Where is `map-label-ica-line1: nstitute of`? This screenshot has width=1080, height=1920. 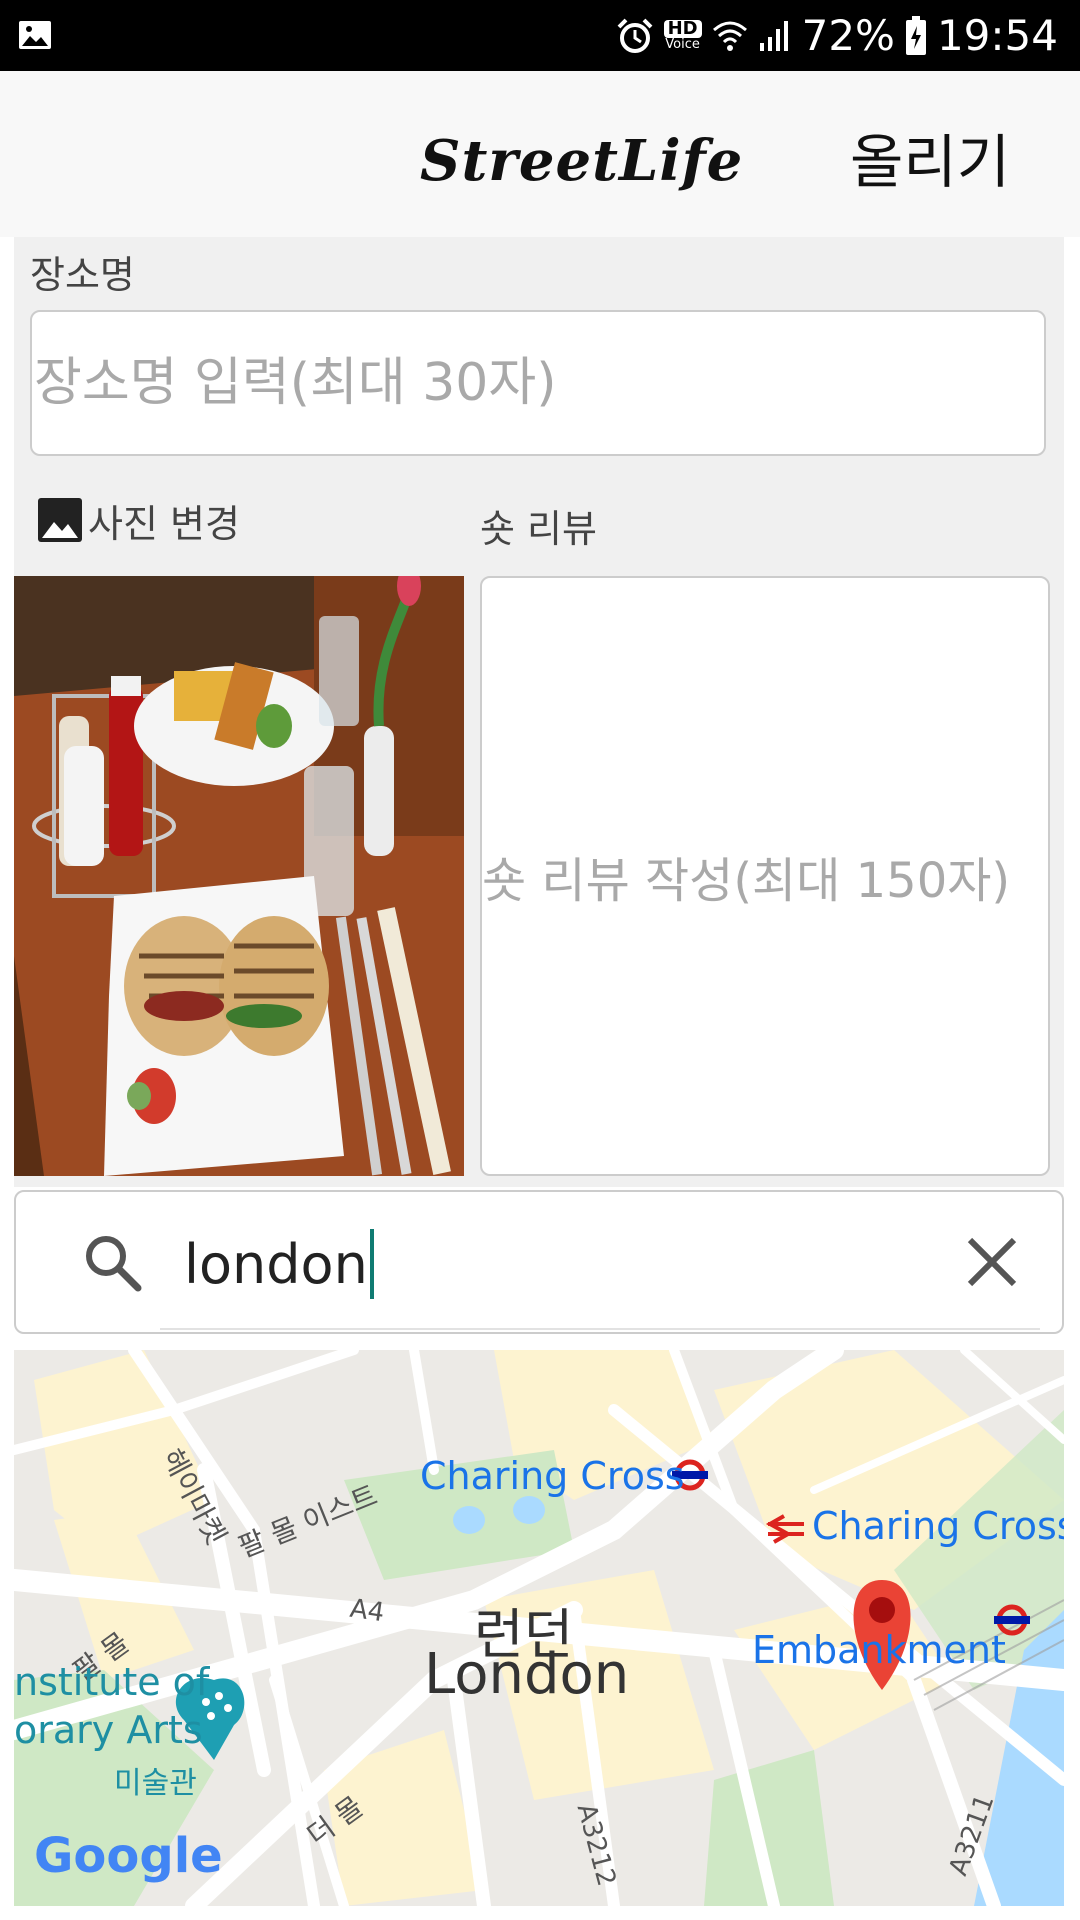
map-label-ica-line1: nstitute of is located at coordinates (112, 1682).